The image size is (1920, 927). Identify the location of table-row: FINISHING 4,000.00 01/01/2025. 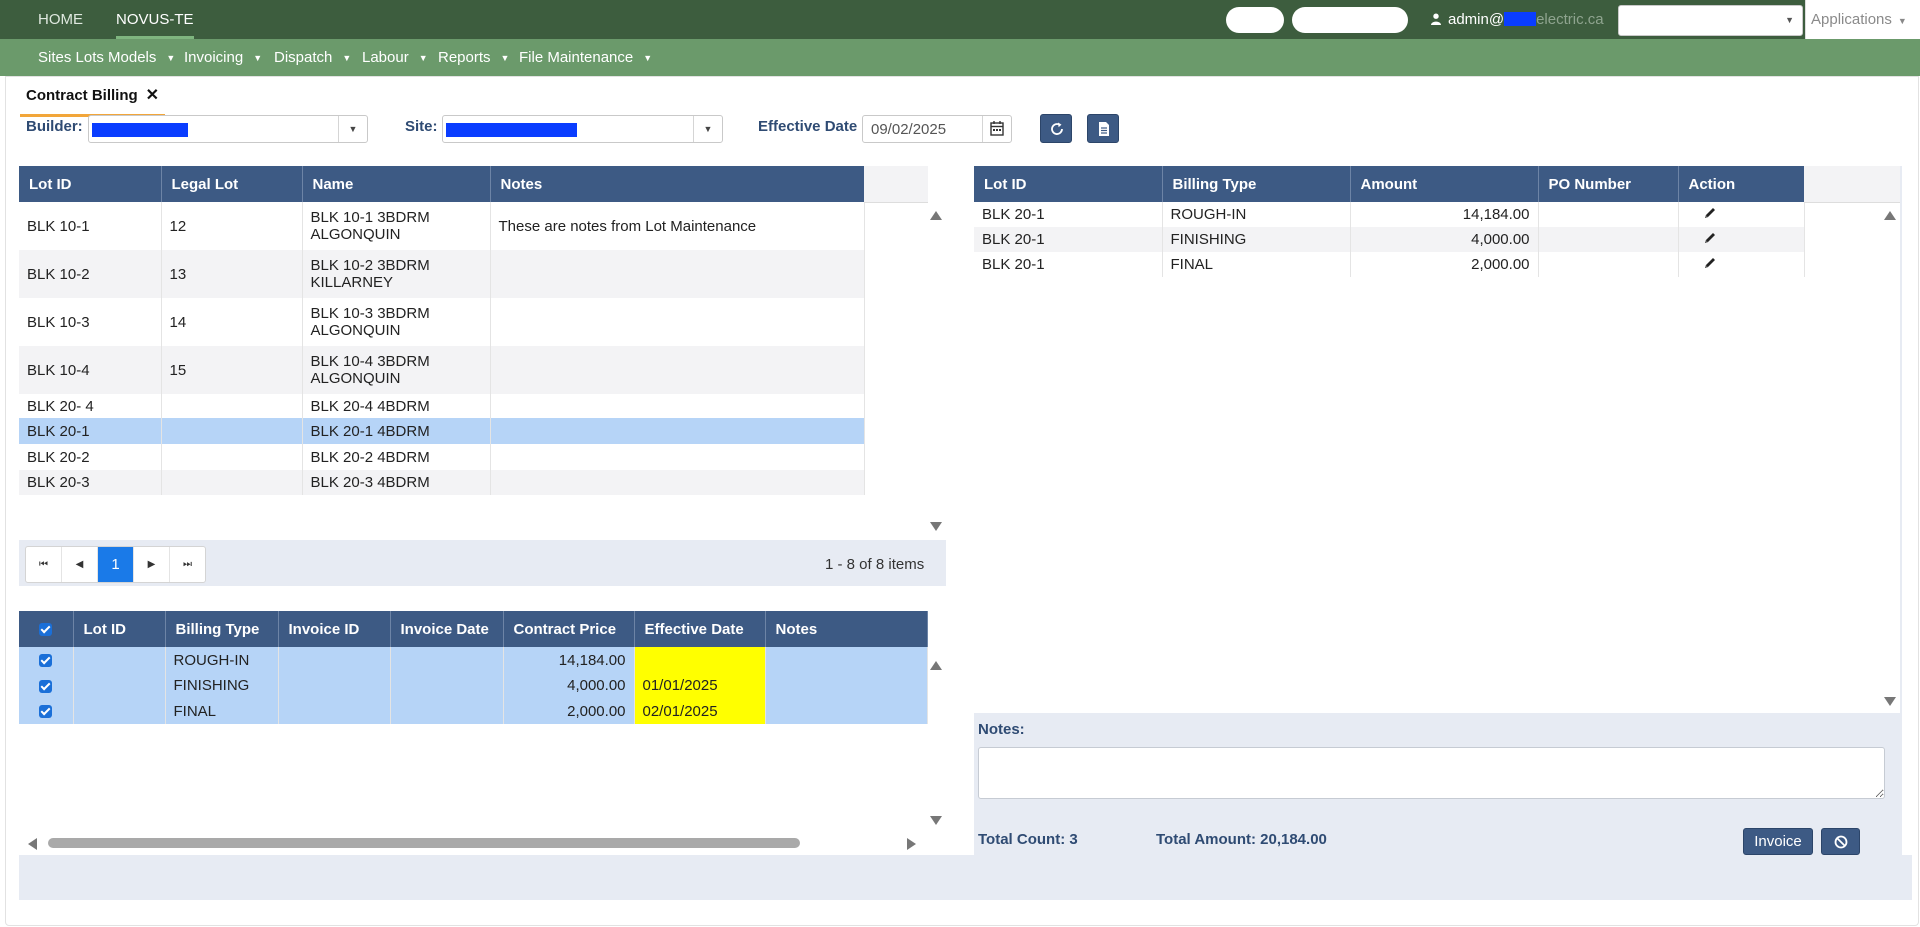
(473, 685).